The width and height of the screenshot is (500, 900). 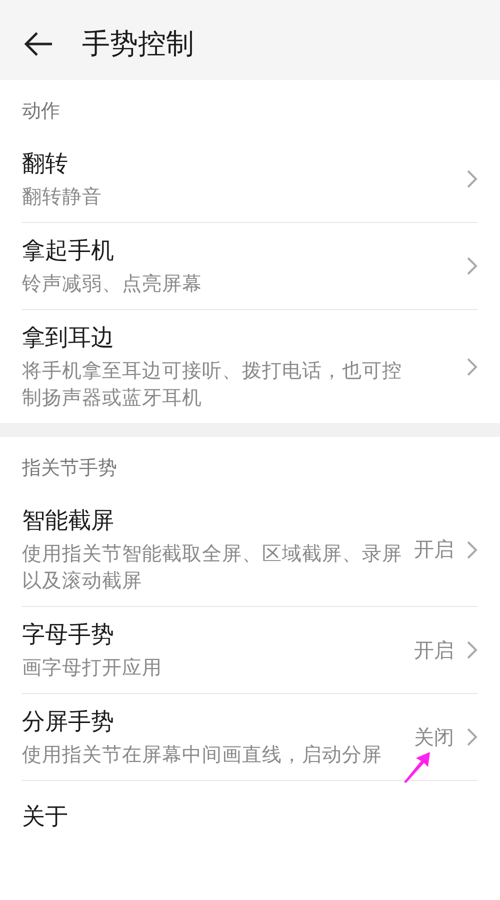 What do you see at coordinates (250, 816) in the screenshot?
I see `item-title: 关于` at bounding box center [250, 816].